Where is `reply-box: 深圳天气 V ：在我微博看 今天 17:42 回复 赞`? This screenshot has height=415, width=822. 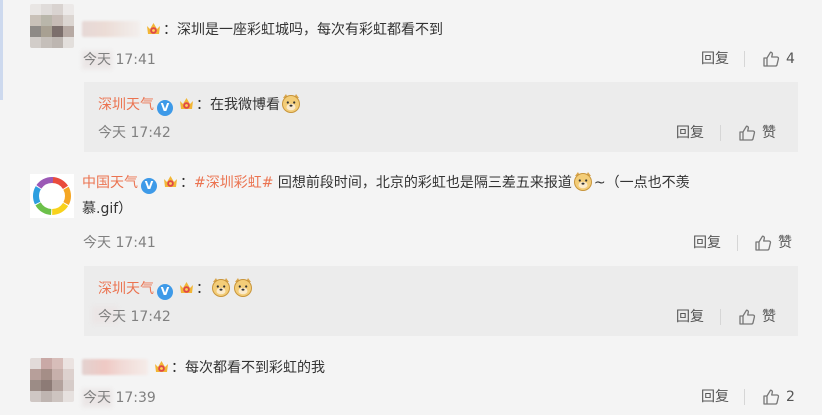 reply-box: 深圳天气 V ：在我微博看 今天 17:42 回复 赞 is located at coordinates (441, 117).